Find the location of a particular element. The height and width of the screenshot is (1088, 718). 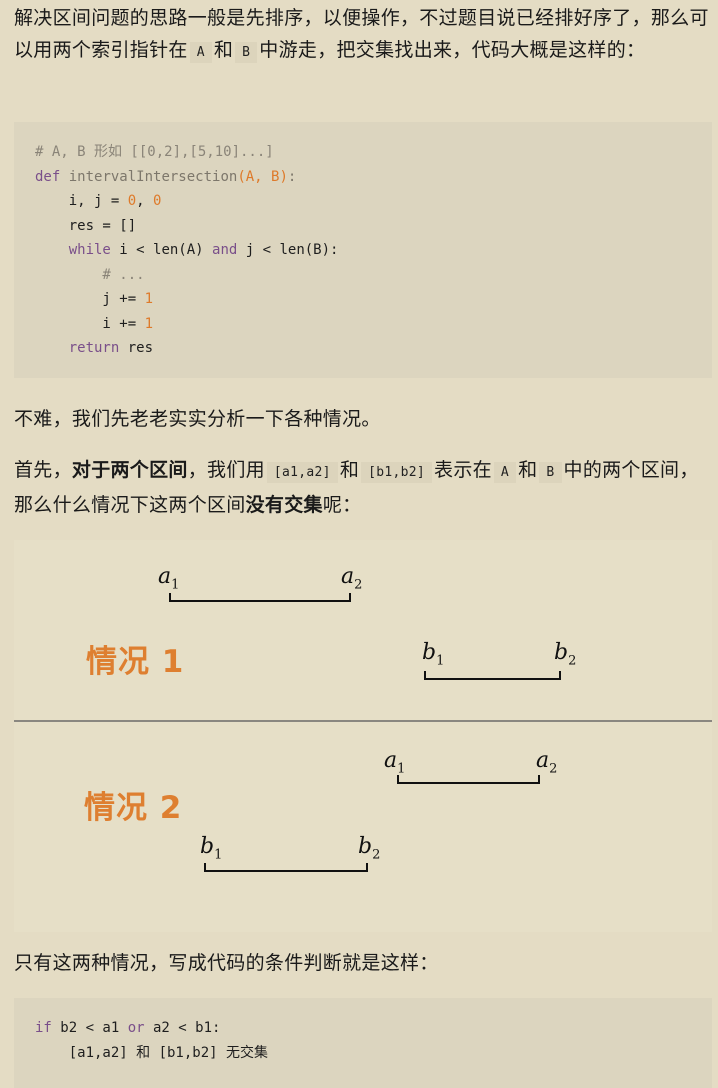

code-token: i += is located at coordinates (90, 323).